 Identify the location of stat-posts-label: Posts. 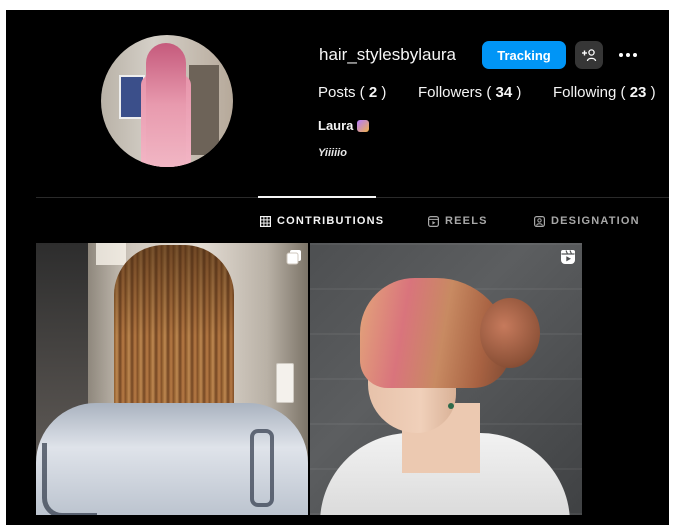
(337, 92).